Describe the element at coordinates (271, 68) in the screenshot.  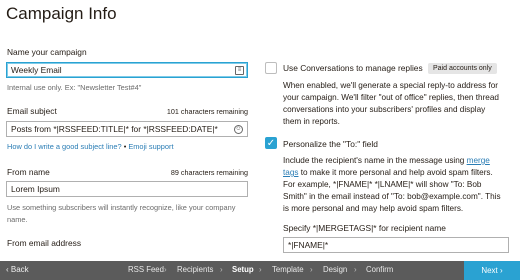
I see `conversations-checkbox` at that location.